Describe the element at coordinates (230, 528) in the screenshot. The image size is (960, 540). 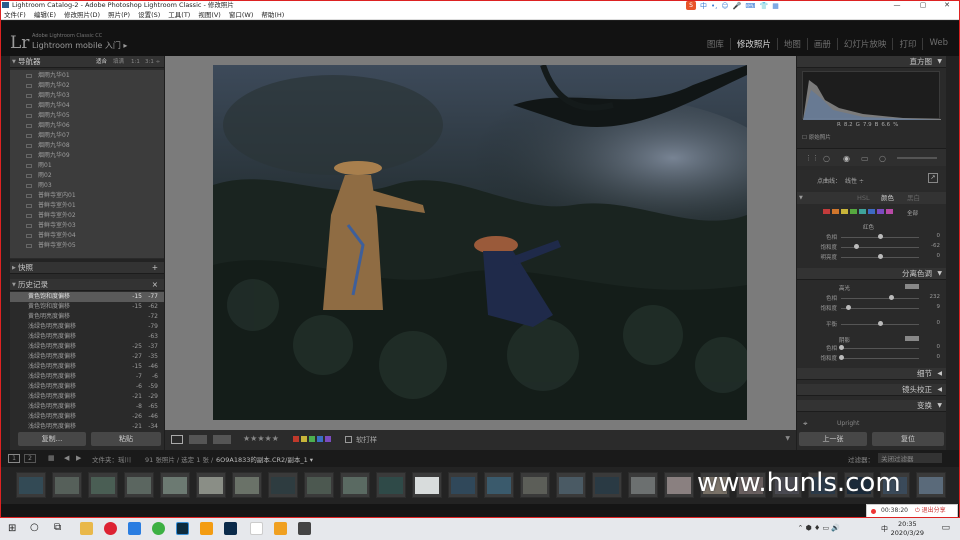
I see `photoshop-icon` at that location.